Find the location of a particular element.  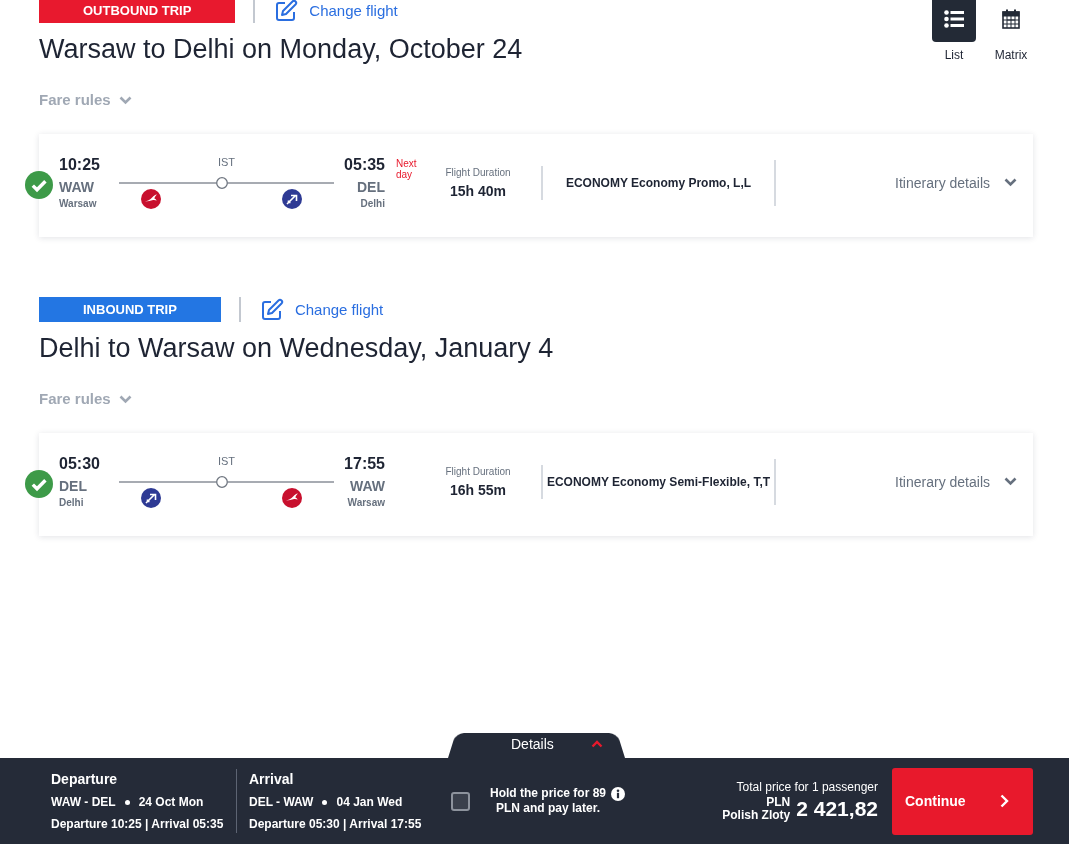

leg-times: Departure 05:30 | Arrival 17:55 is located at coordinates (335, 824).